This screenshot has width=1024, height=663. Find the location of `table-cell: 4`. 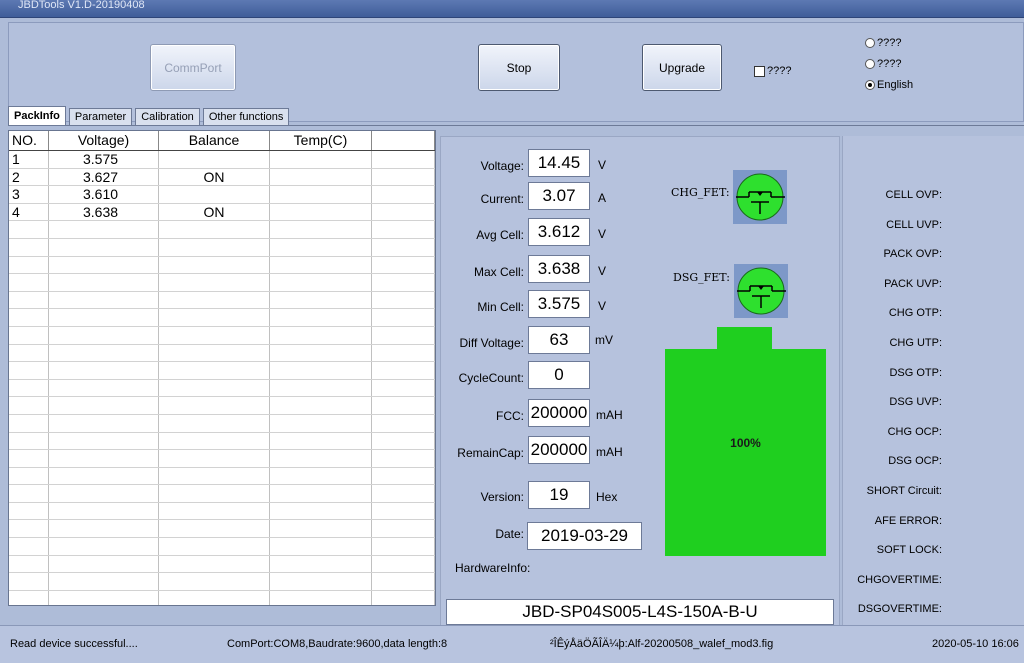

table-cell: 4 is located at coordinates (29, 212).